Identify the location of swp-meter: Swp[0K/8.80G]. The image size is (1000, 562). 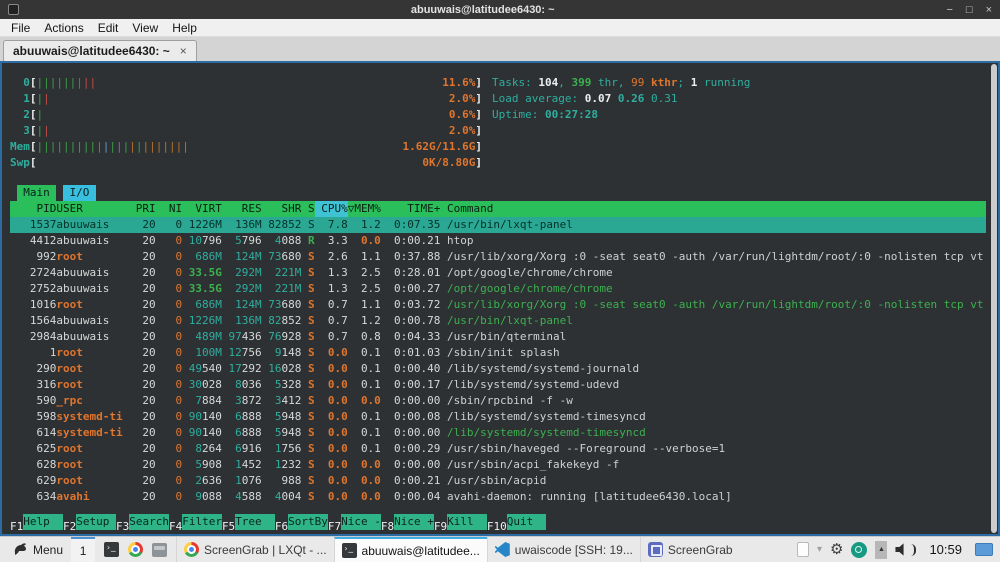
(246, 162).